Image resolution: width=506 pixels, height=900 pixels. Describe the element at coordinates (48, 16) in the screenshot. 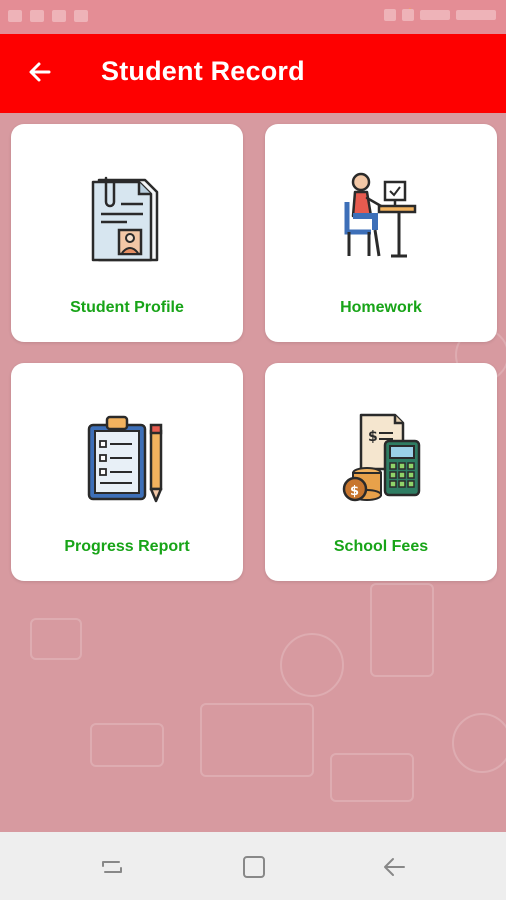

I see `notification-icons` at that location.